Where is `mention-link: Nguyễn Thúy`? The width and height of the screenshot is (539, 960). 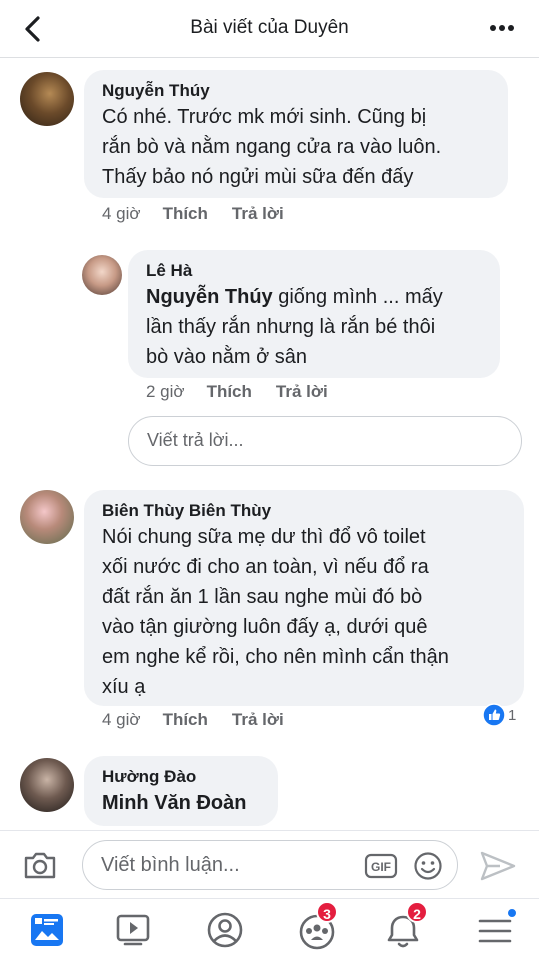
mention-link: Nguyễn Thúy is located at coordinates (209, 297).